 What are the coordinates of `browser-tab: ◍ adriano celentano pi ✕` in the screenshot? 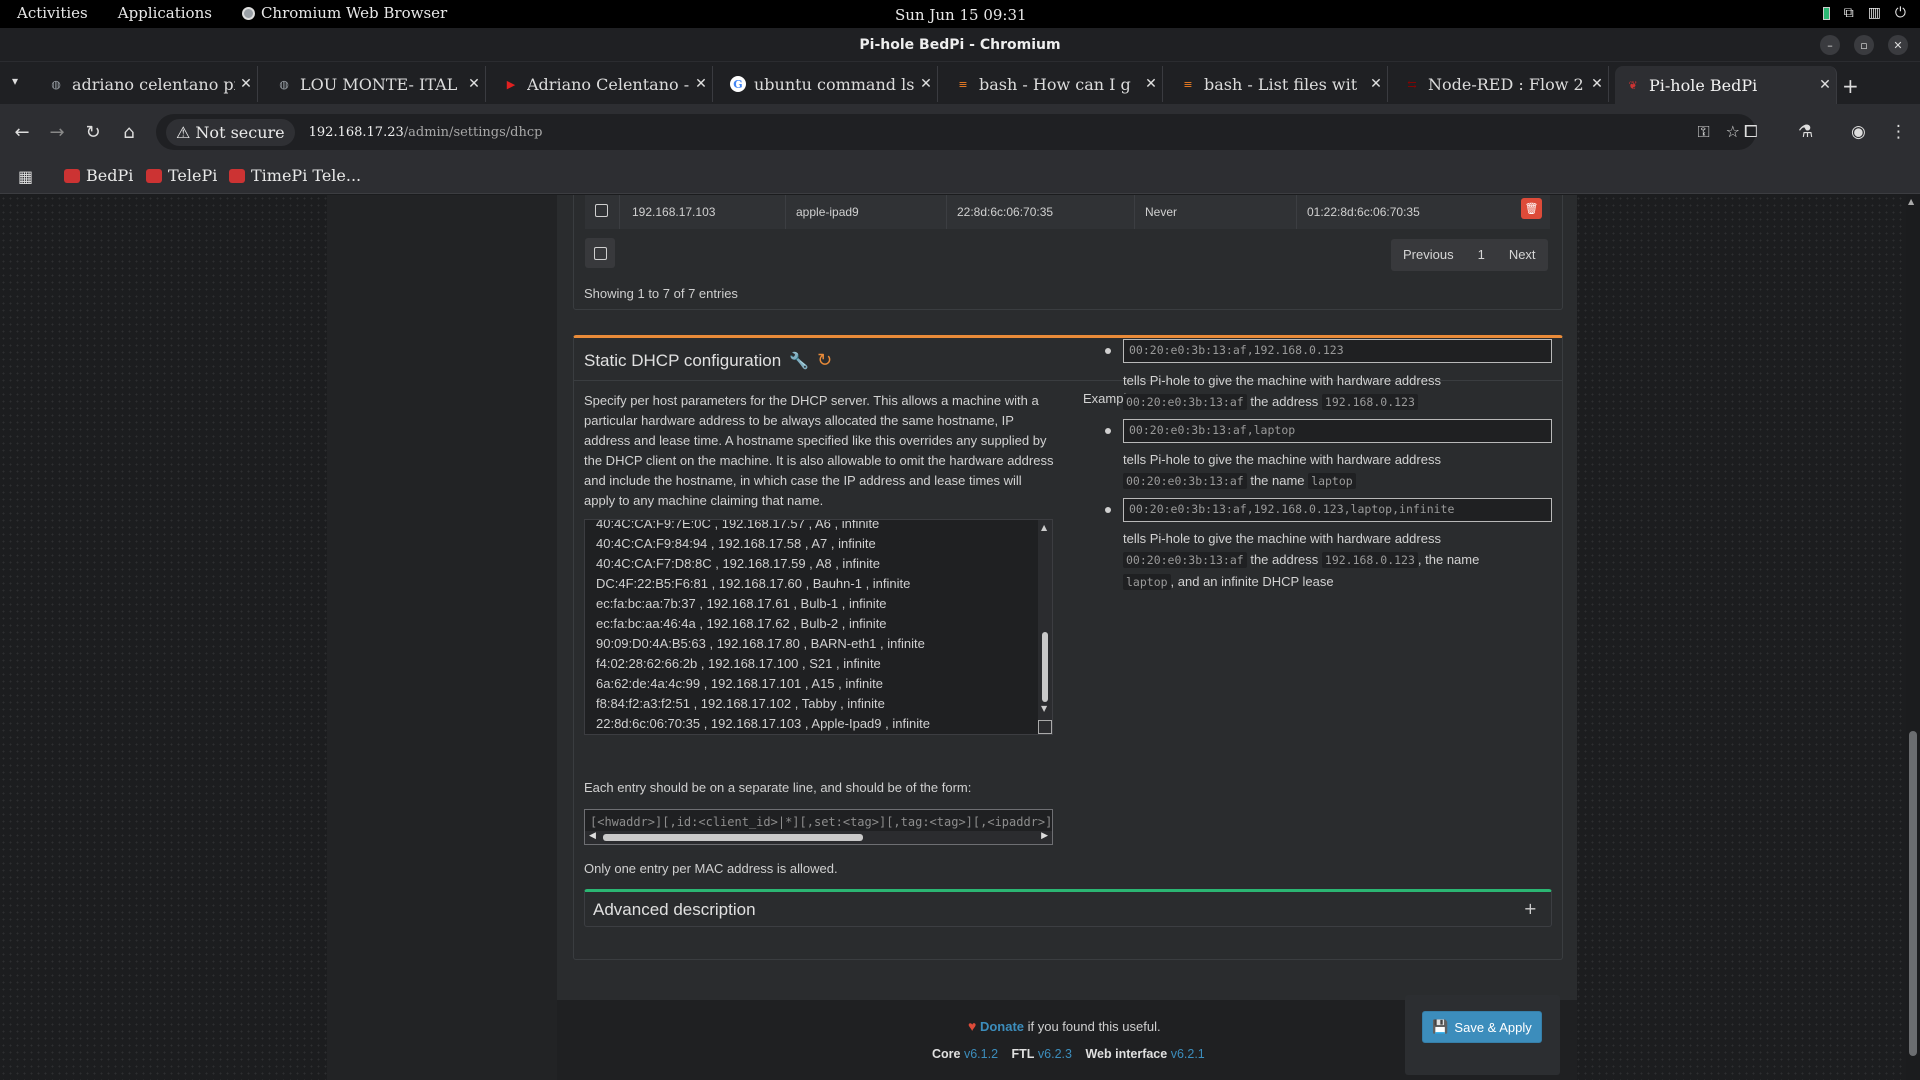 It's located at (148, 84).